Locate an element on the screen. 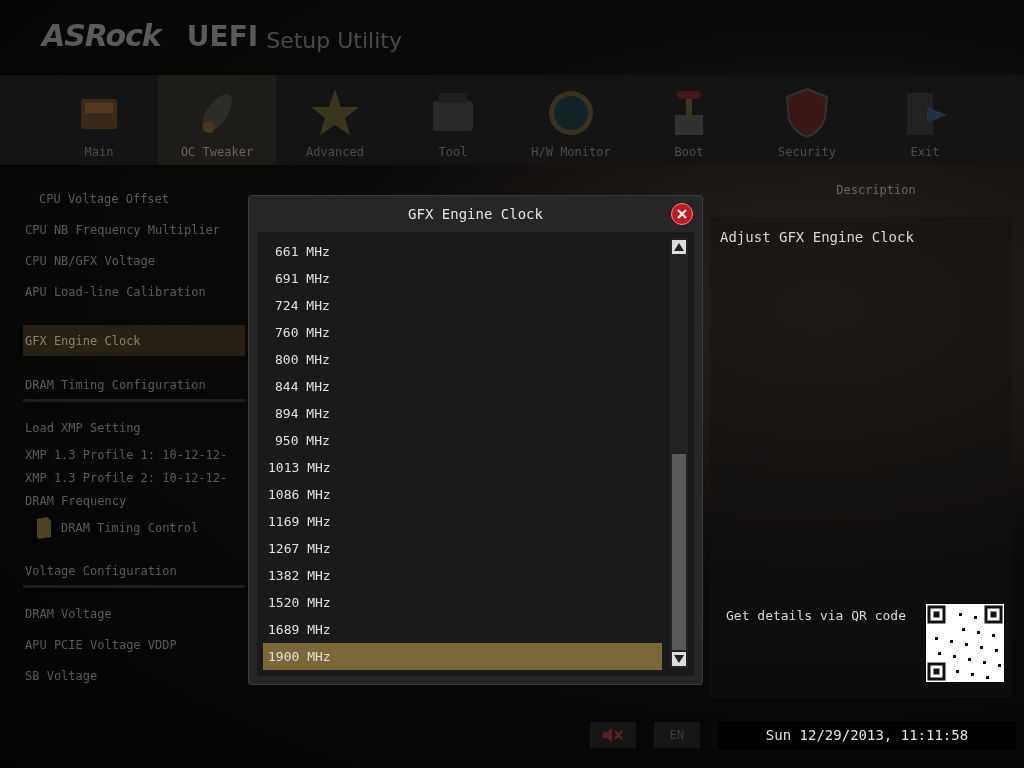 Image resolution: width=1024 pixels, height=768 pixels. option-item: 760 MHz is located at coordinates (462, 332).